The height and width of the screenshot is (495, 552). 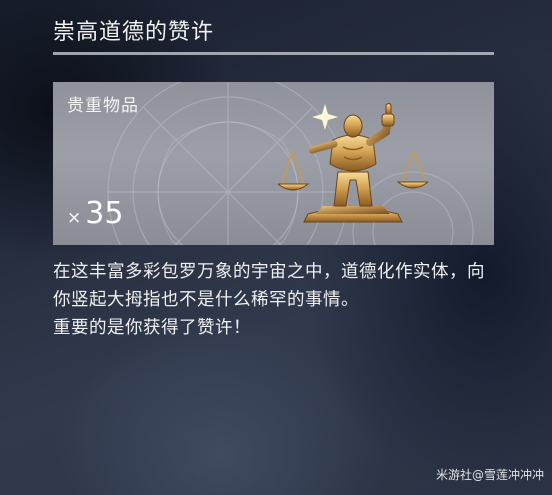 I want to click on quantity-multiplier: ×, so click(x=74, y=218).